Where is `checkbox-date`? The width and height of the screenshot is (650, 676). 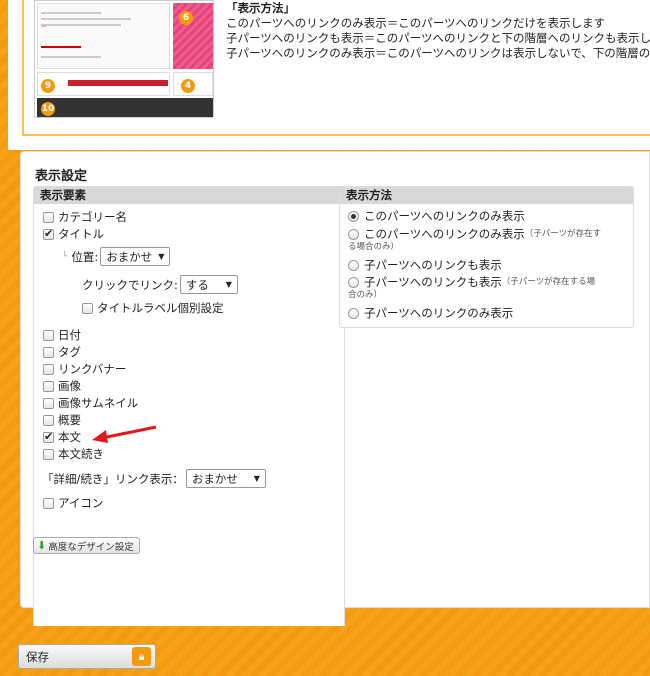
checkbox-date is located at coordinates (48, 335).